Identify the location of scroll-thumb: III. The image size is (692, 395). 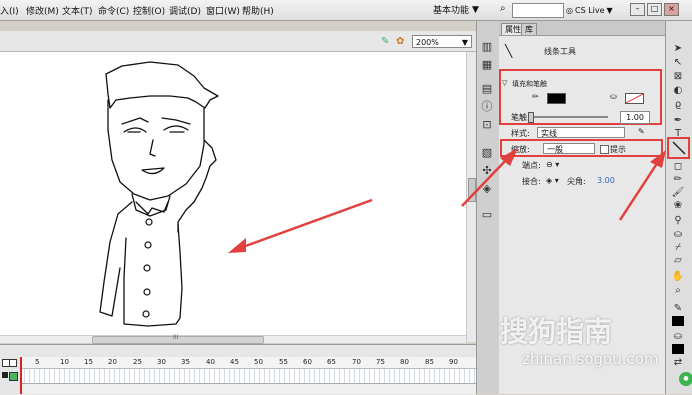
(178, 339).